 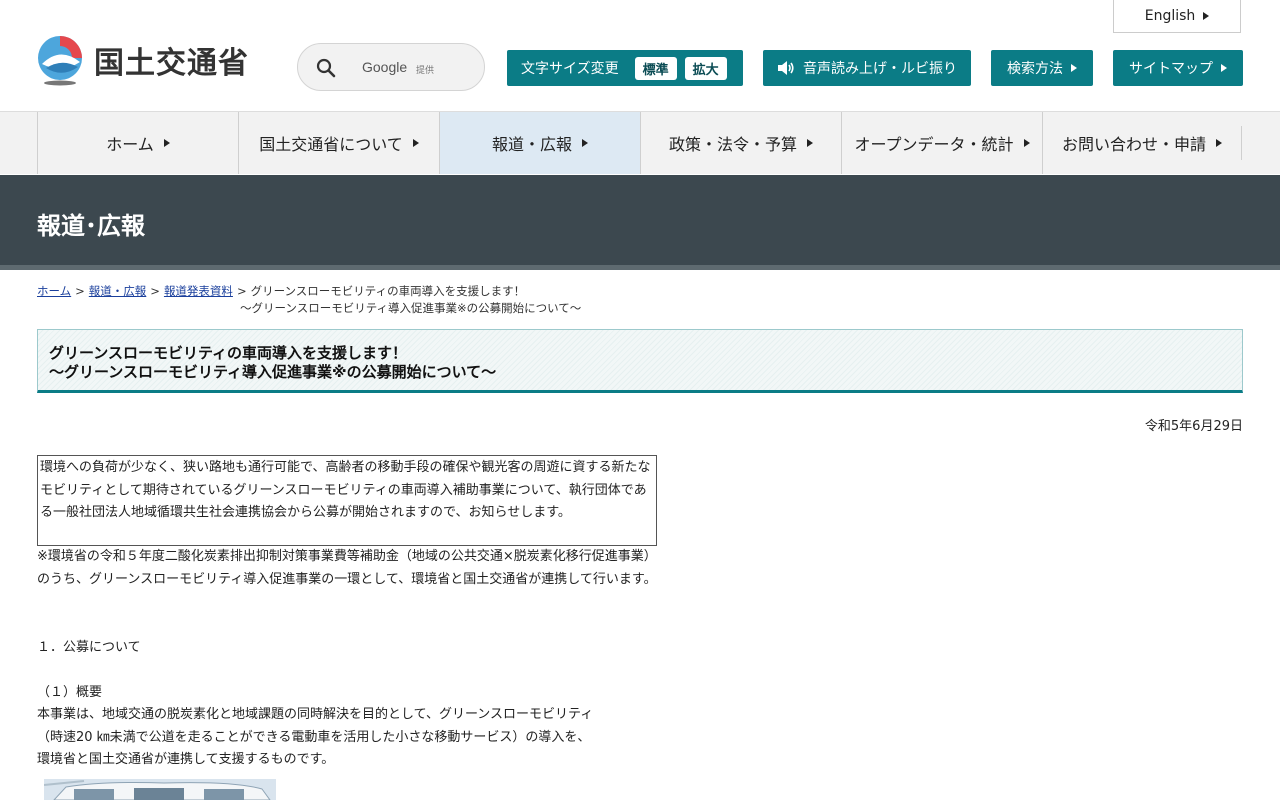 I want to click on search-icon, so click(x=326, y=68).